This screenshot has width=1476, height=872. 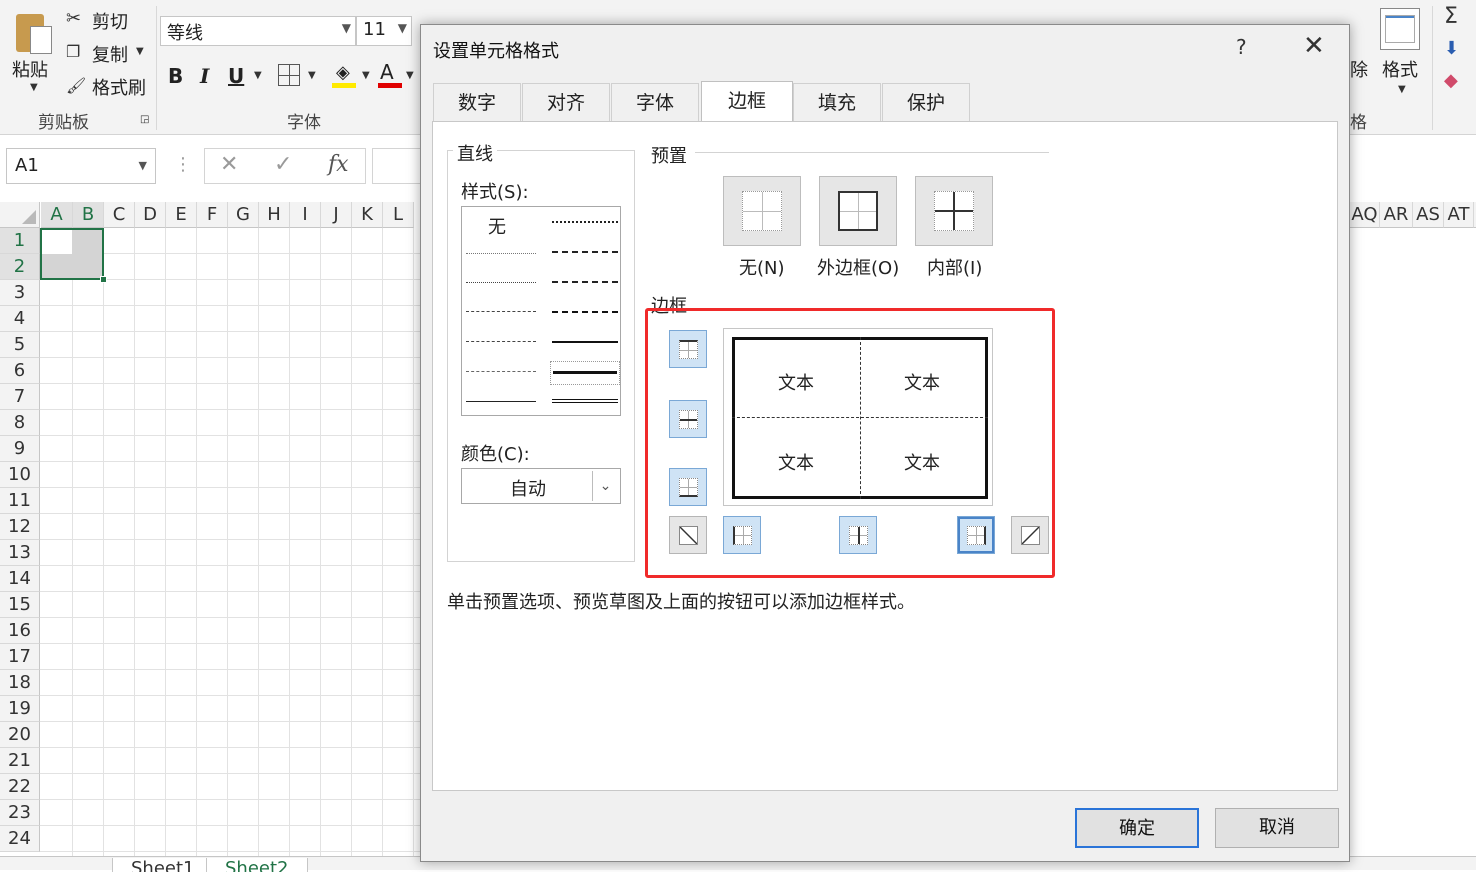 I want to click on row-header: 24, so click(x=20, y=839).